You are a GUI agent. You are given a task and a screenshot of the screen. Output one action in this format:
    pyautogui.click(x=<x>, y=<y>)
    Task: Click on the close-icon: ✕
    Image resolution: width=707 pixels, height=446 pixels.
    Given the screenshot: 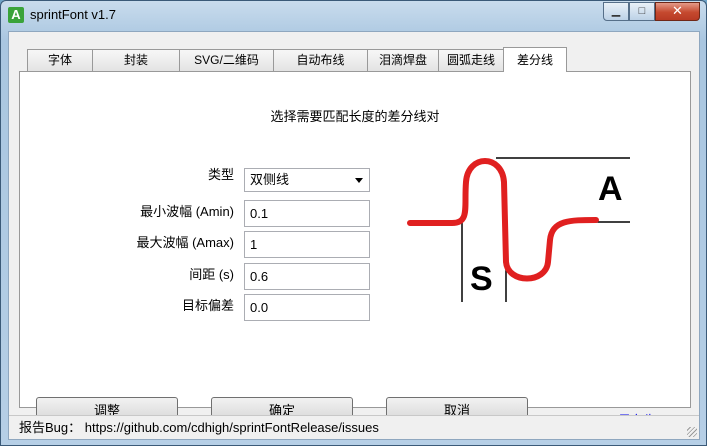 What is the action you would take?
    pyautogui.click(x=677, y=10)
    